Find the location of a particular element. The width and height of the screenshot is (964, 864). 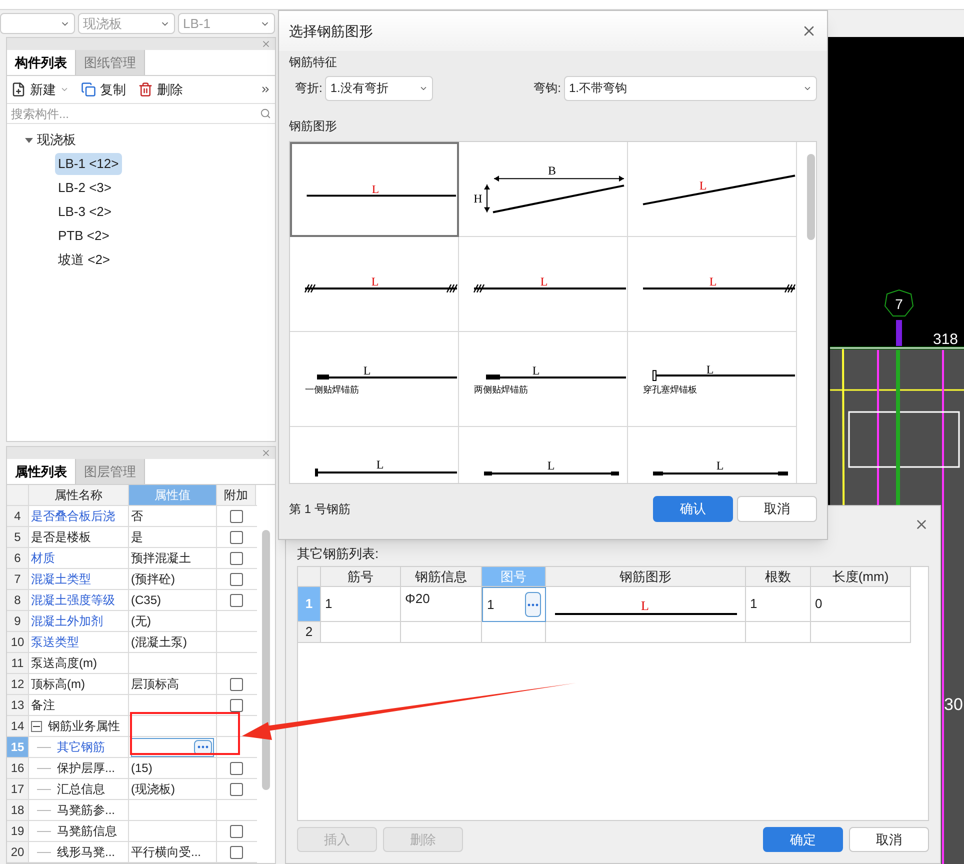

row-number: 12 is located at coordinates (18, 684).